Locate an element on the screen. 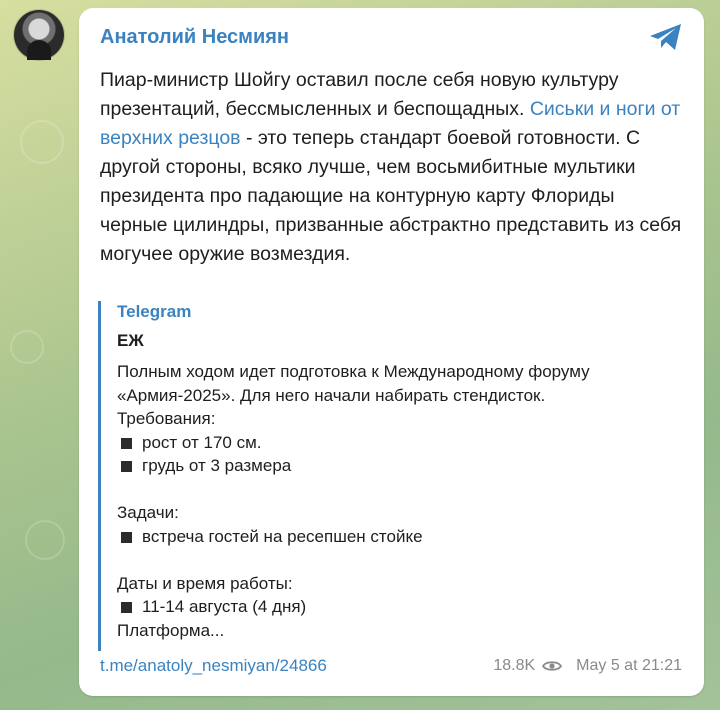 This screenshot has width=720, height=710. author-name: Анатолий Несмиян is located at coordinates (194, 37).